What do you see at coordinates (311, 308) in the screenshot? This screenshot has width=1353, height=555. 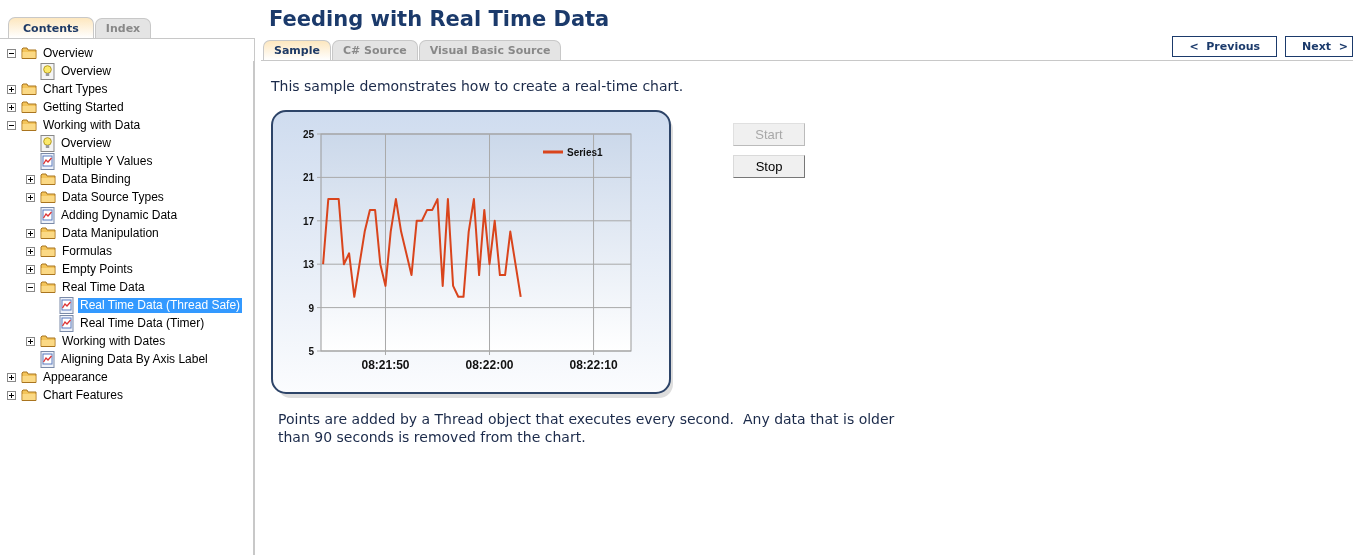 I see `y-tick-label: 9` at bounding box center [311, 308].